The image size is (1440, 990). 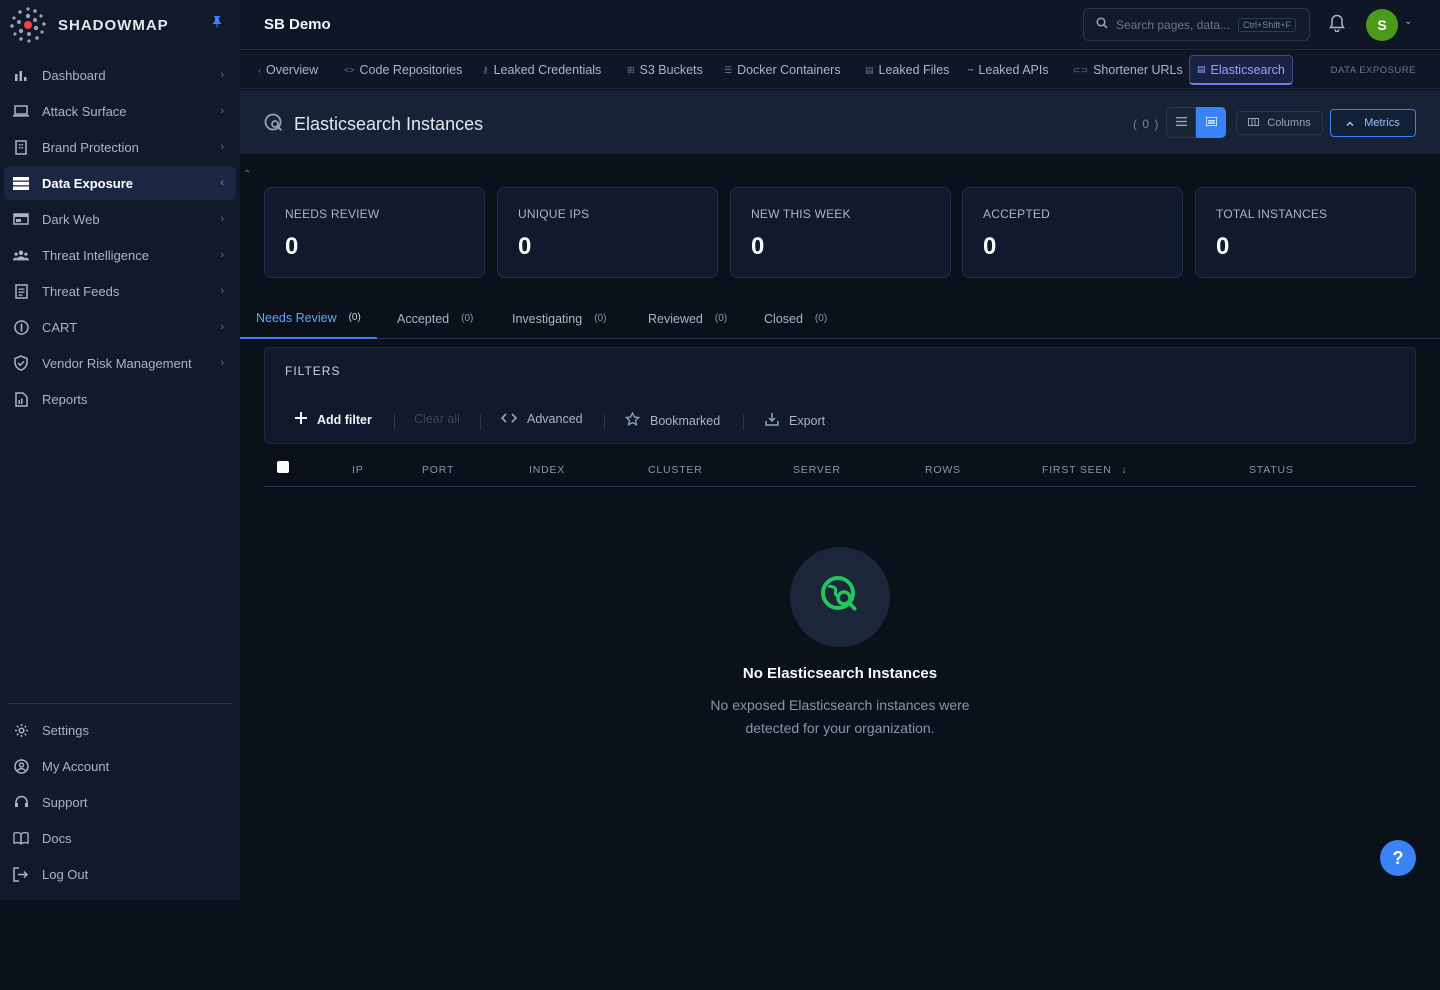 What do you see at coordinates (547, 318) in the screenshot?
I see `tab-label: Investigating` at bounding box center [547, 318].